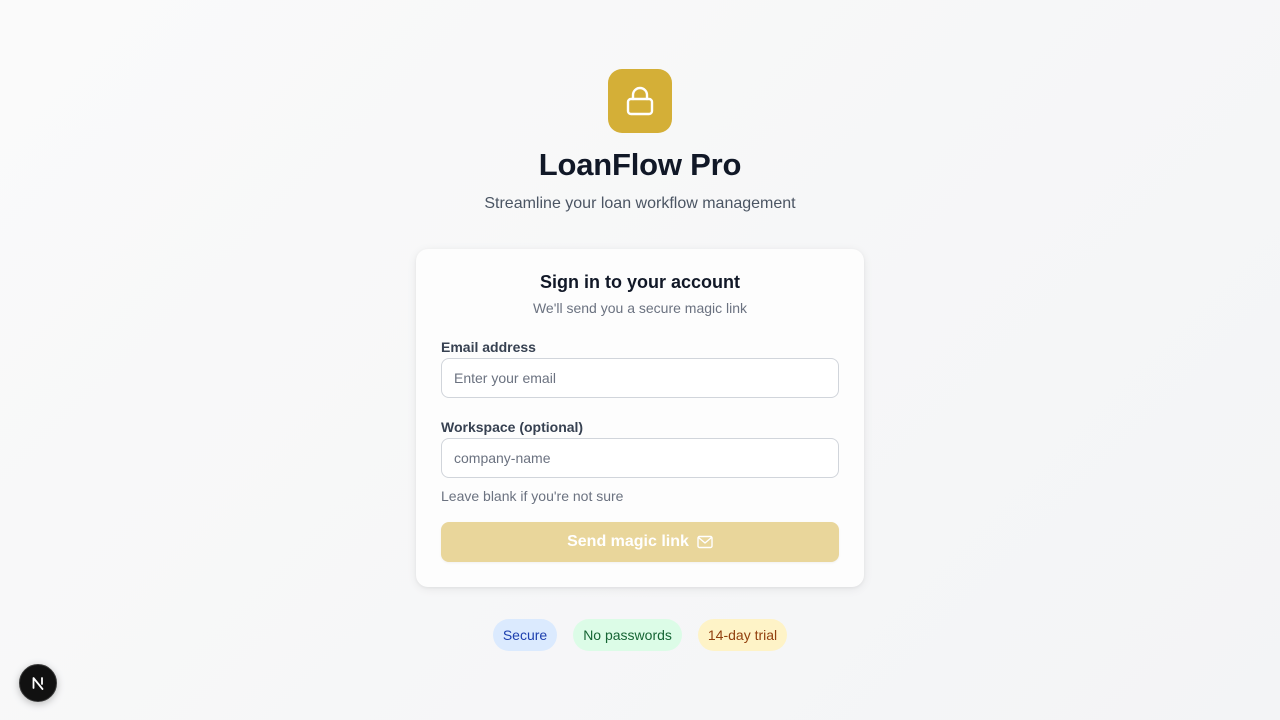 The image size is (1280, 720). Describe the element at coordinates (640, 378) in the screenshot. I see `email-input` at that location.